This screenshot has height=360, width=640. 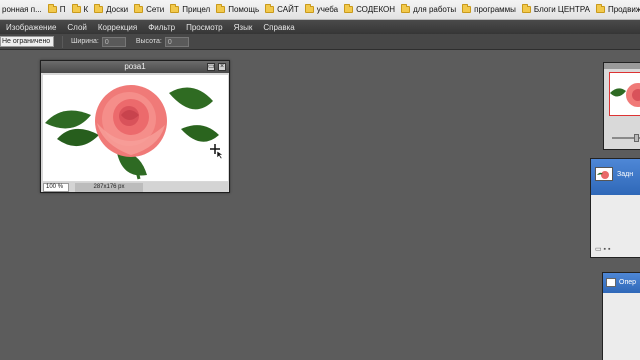 I want to click on menu-image: Изображение, so click(x=31, y=27).